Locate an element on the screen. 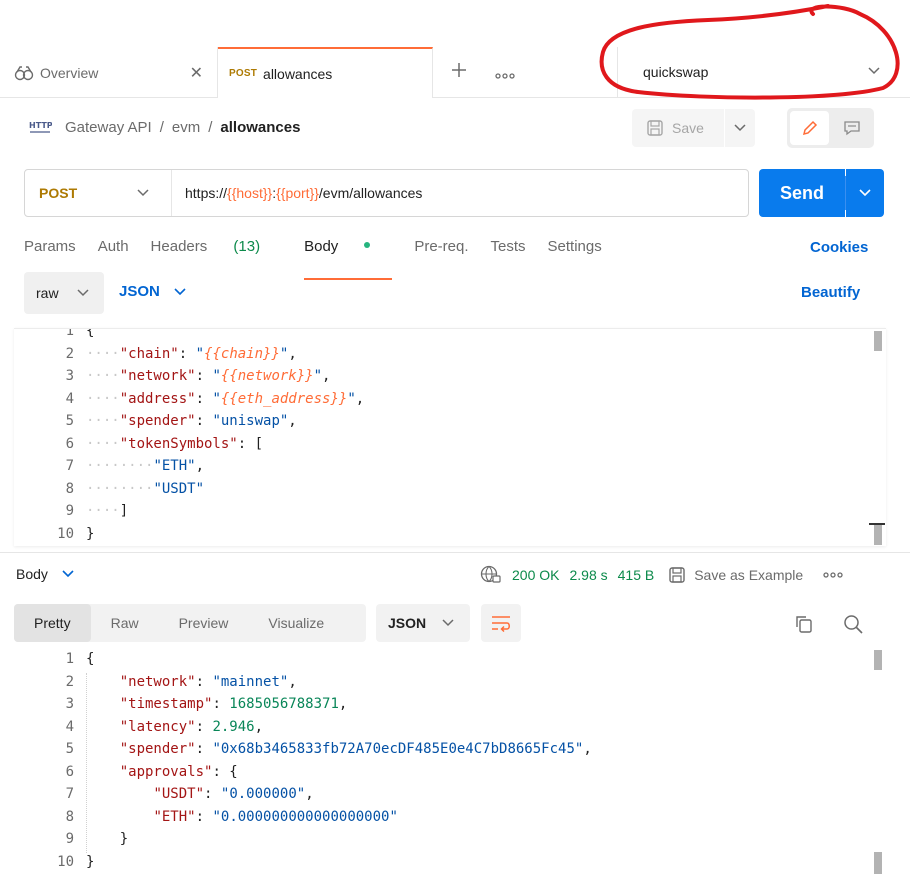  latency-value: 2.946 is located at coordinates (233, 727).